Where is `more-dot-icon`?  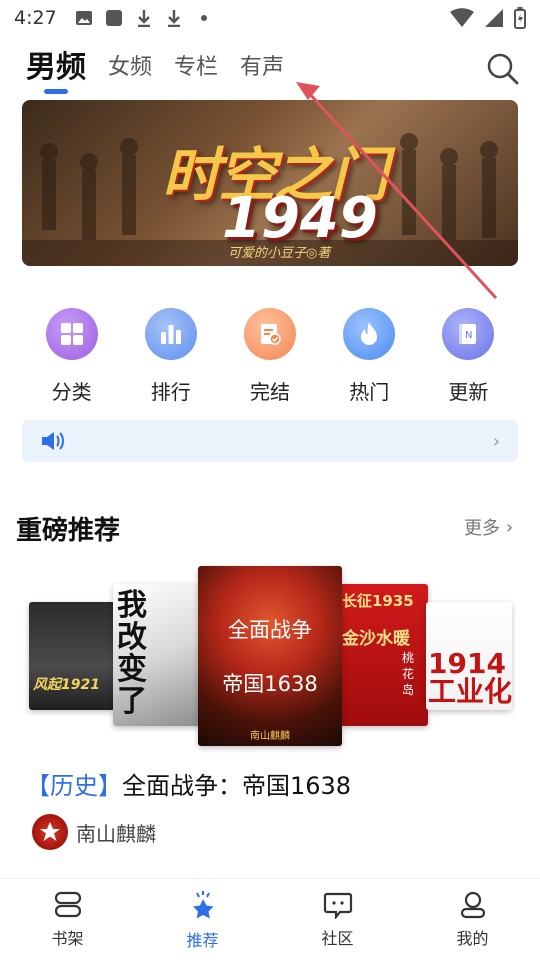
more-dot-icon is located at coordinates (203, 18).